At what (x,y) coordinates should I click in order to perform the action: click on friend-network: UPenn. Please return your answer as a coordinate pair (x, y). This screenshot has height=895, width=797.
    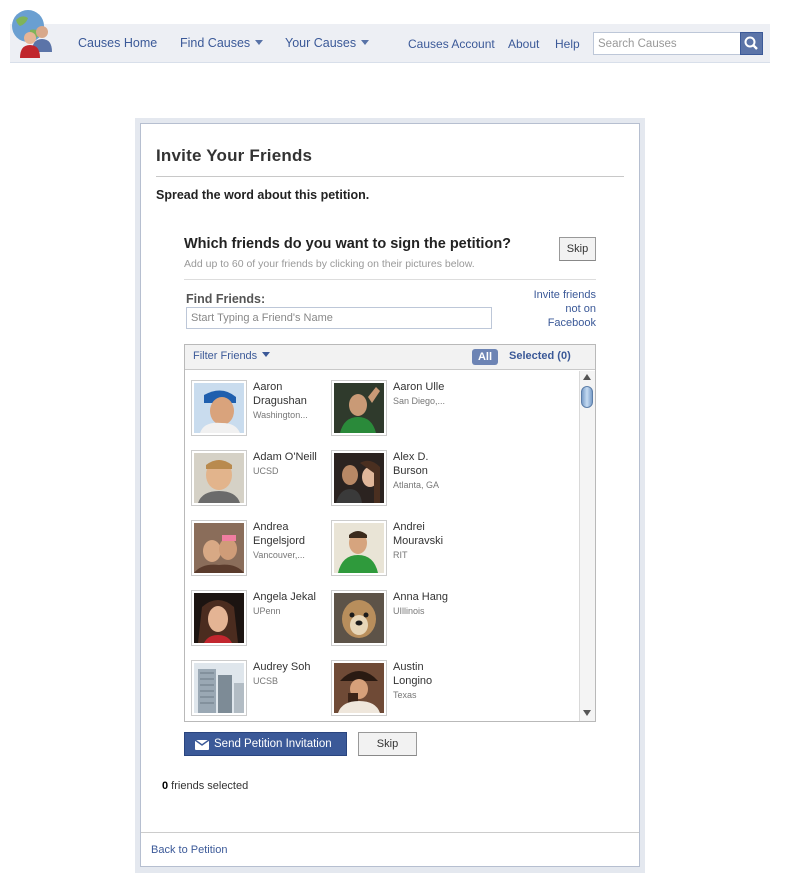
    Looking at the image, I should click on (267, 611).